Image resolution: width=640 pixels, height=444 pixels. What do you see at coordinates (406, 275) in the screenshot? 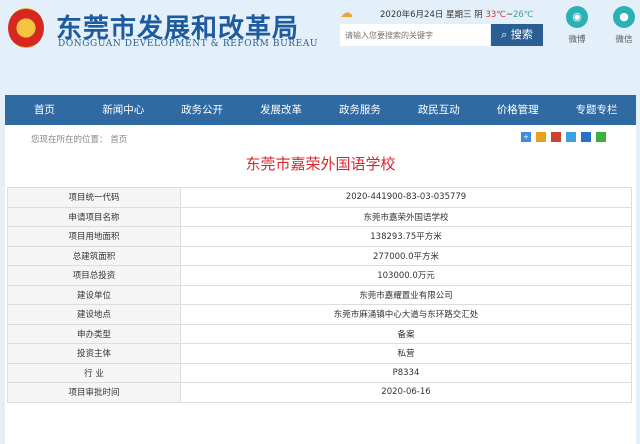
I see `row-value: 103000.0万元` at bounding box center [406, 275].